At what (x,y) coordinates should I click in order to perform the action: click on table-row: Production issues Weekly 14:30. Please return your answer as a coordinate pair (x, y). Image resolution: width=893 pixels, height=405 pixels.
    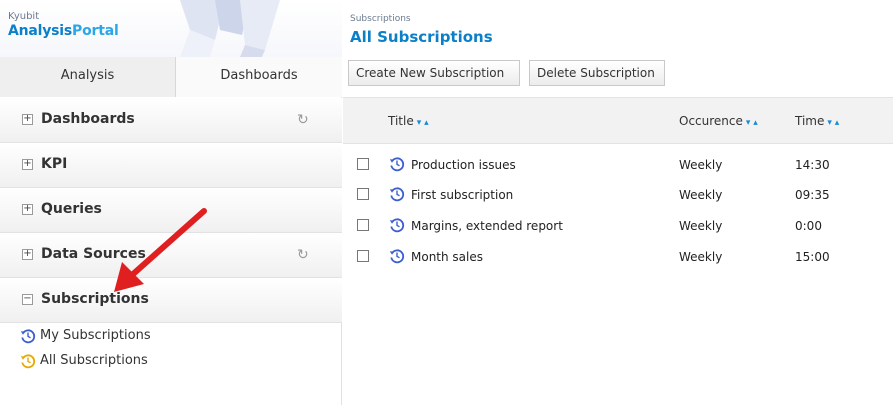
    Looking at the image, I should click on (618, 165).